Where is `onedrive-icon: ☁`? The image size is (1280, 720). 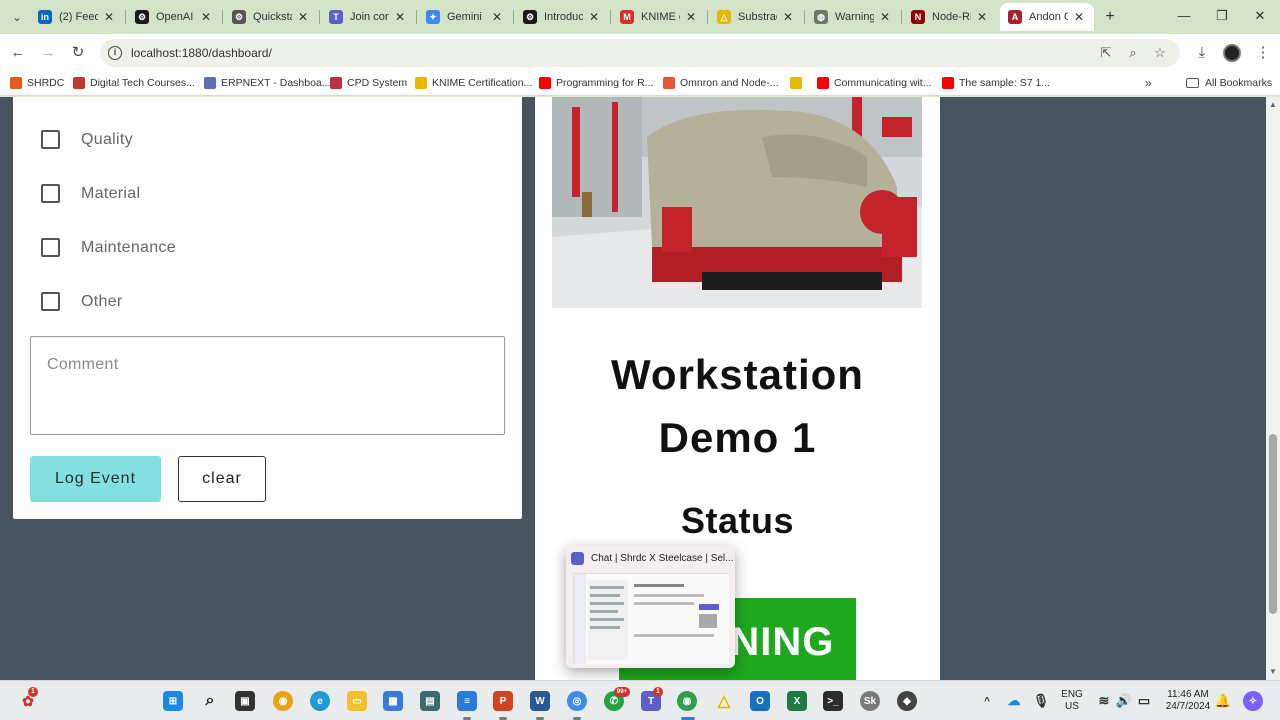
onedrive-icon: ☁ is located at coordinates (1014, 701).